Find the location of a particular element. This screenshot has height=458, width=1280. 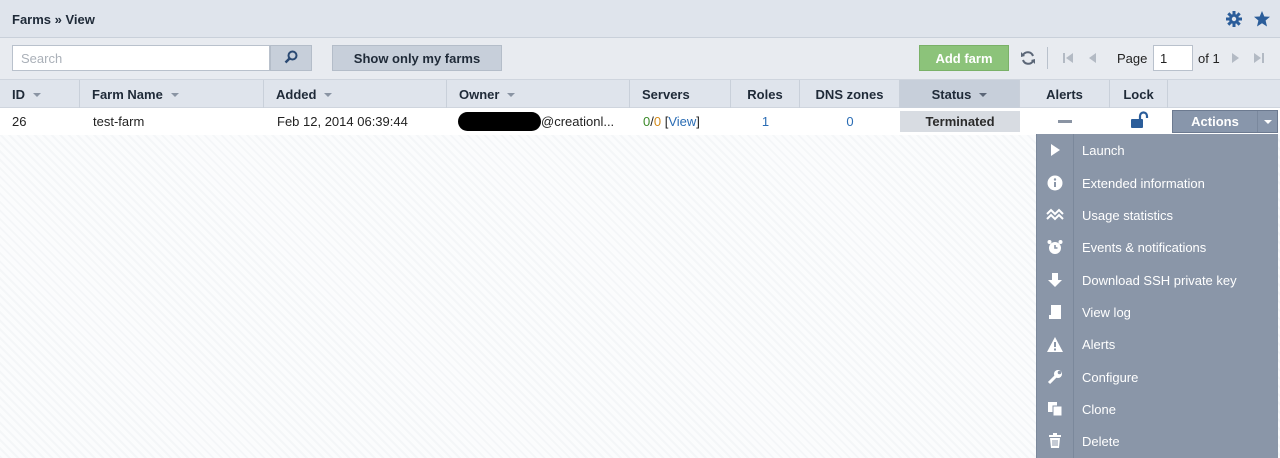

show-my-farms-button: Show only my farms is located at coordinates (417, 58).